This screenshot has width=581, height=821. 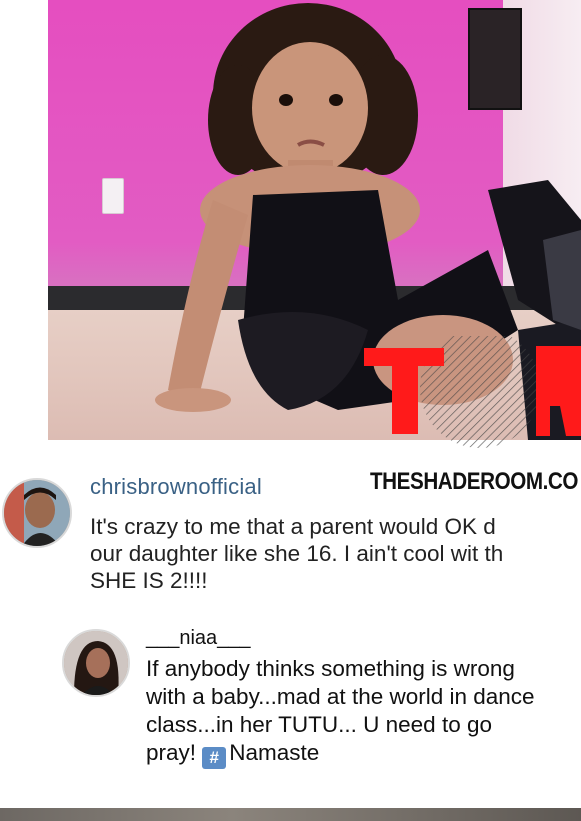 I want to click on reply-line: class...in her TUTU... U need to go, so click(x=319, y=724).